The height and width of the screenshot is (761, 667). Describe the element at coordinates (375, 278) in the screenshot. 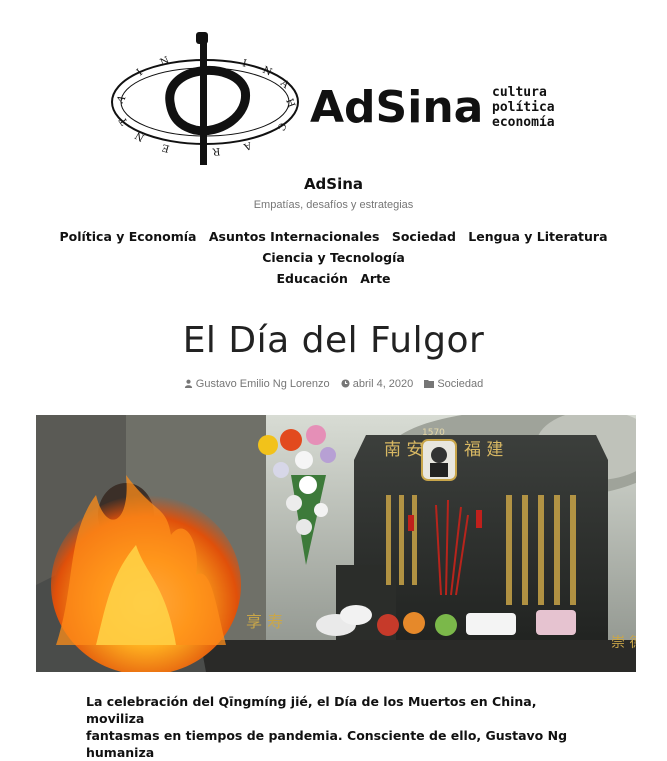

I see `nav-item-arte: Arte` at that location.